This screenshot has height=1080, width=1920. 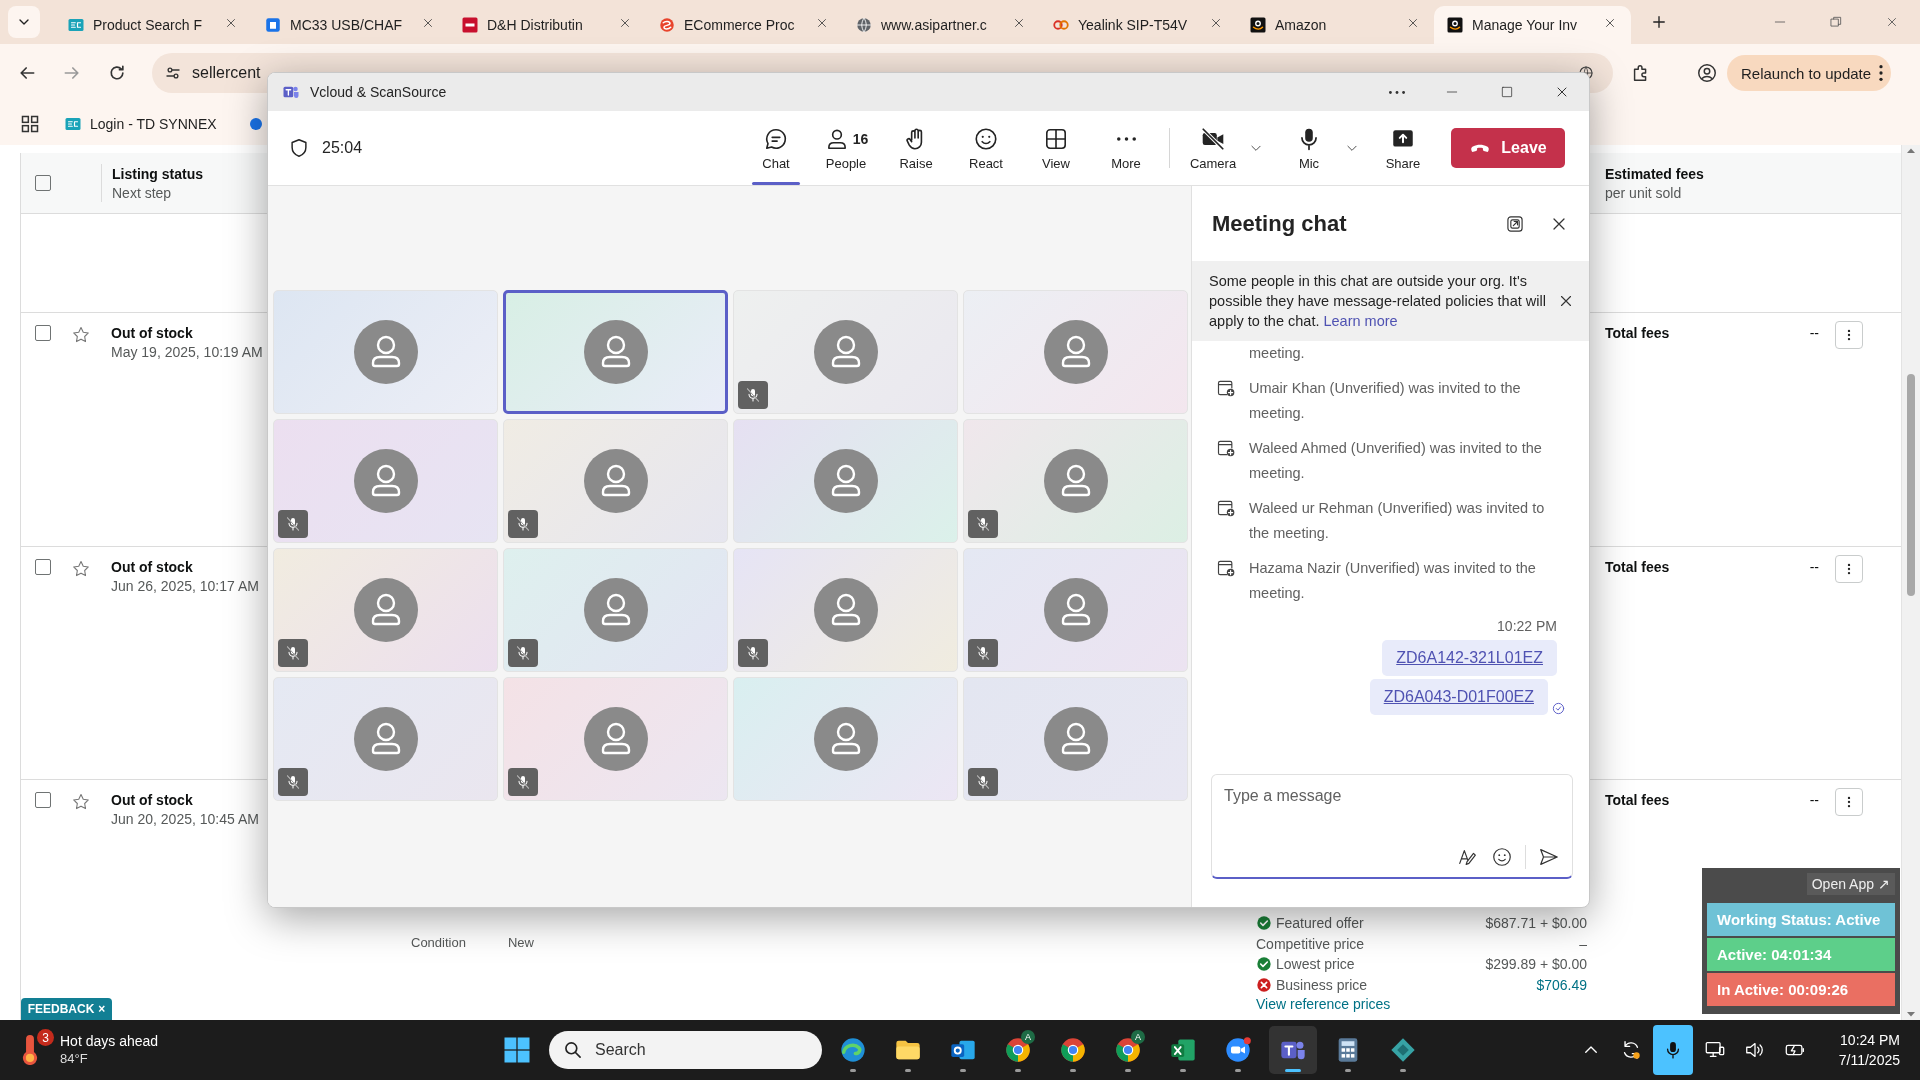 What do you see at coordinates (1403, 148) in the screenshot?
I see `share-button: Share` at bounding box center [1403, 148].